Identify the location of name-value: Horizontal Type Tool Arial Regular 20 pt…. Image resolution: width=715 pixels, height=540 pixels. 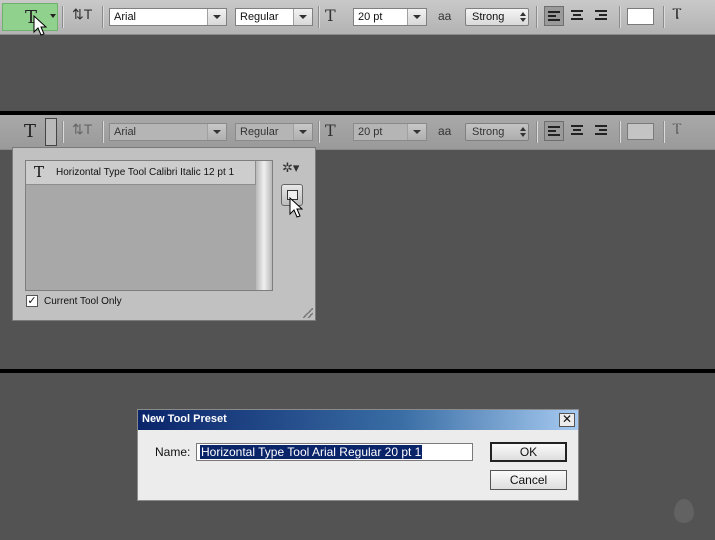
(311, 452).